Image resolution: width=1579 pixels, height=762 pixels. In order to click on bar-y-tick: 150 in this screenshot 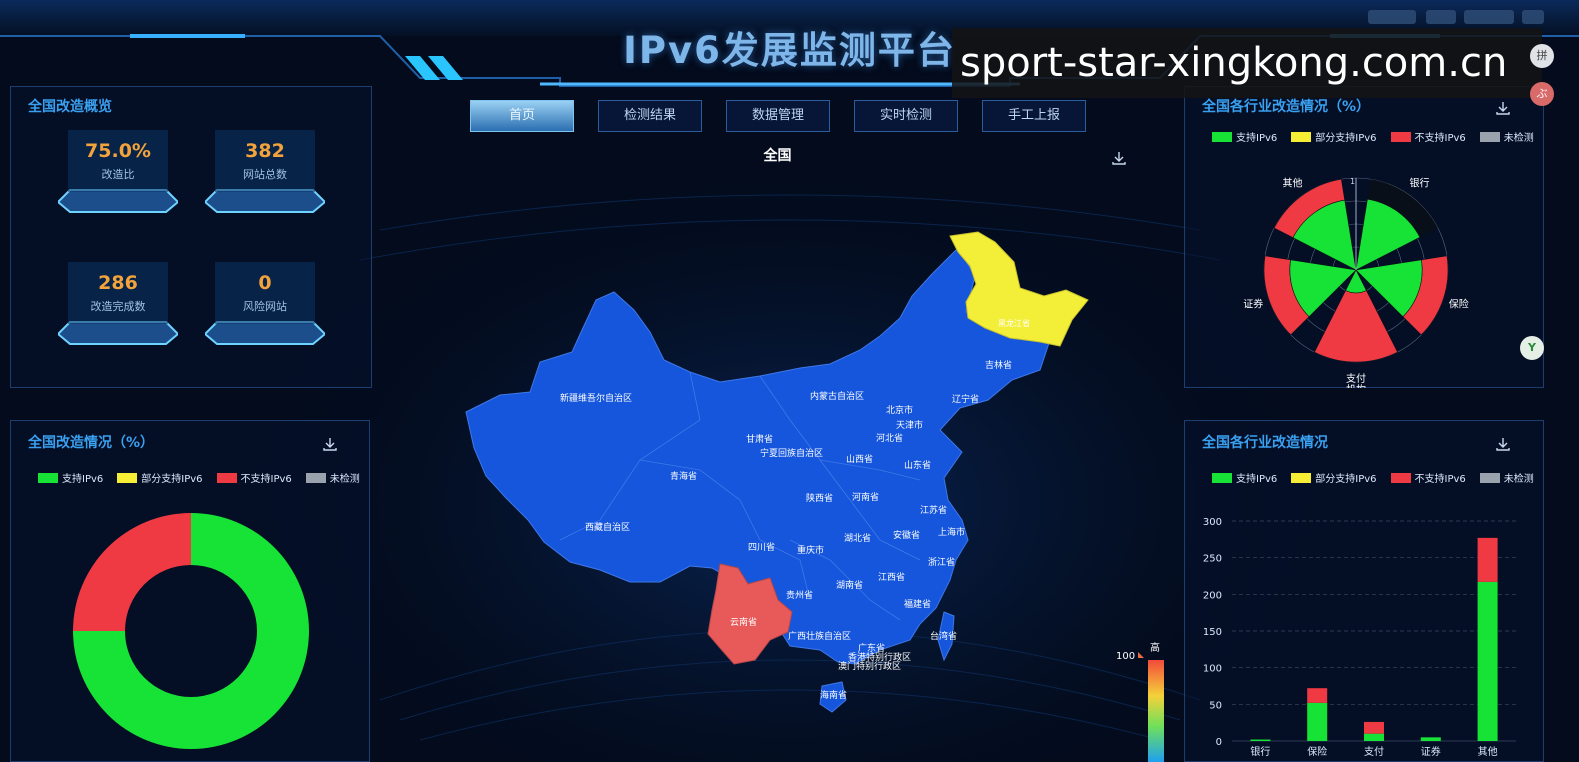, I will do `click(1212, 632)`.